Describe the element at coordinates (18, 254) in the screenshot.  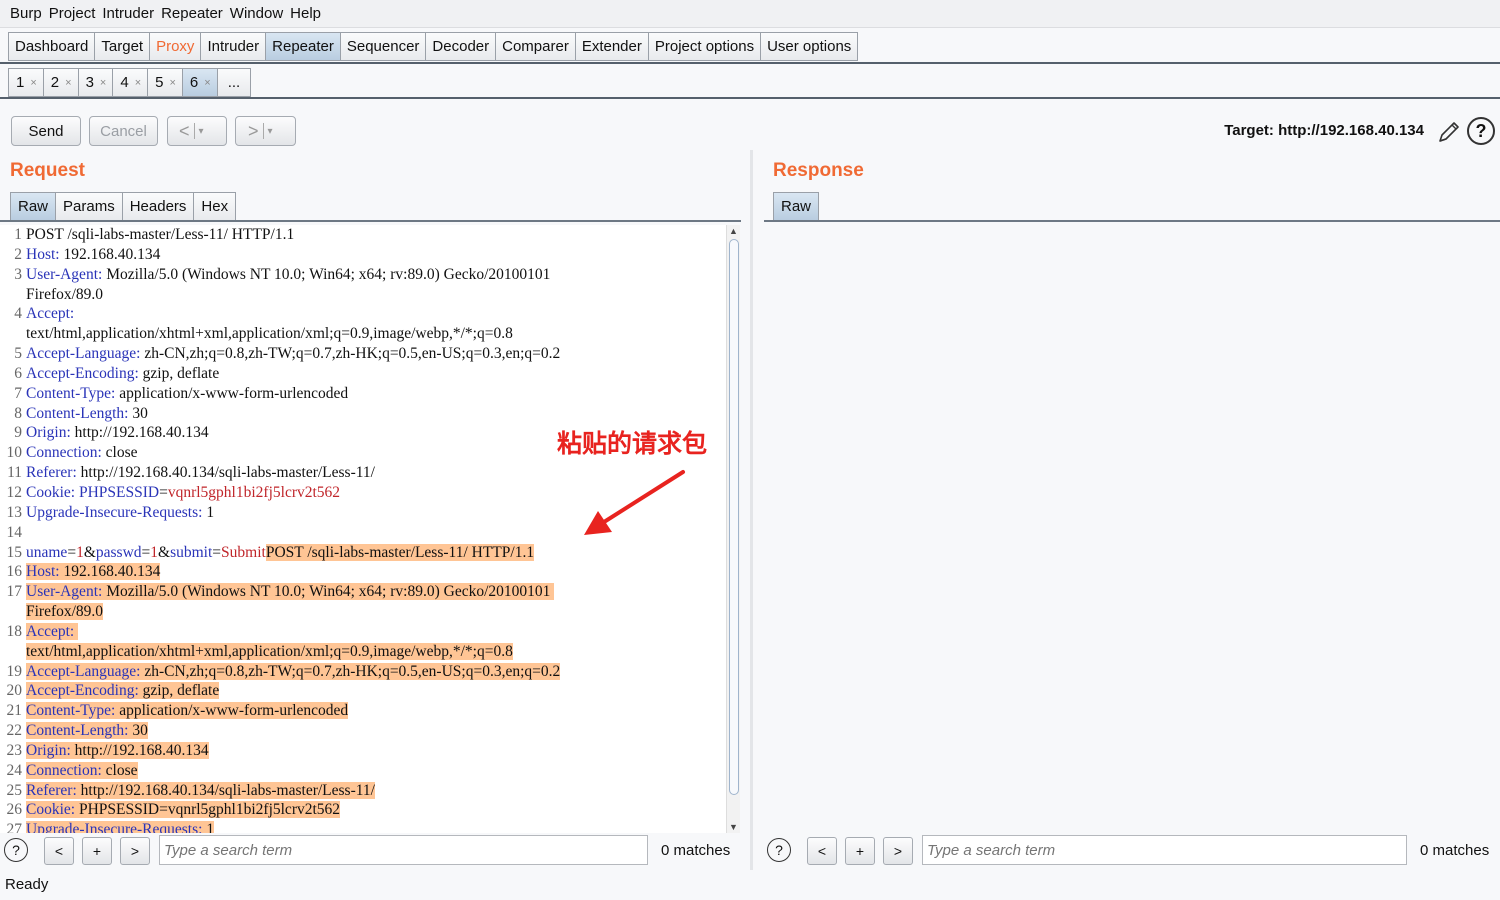
I see `line-number: 2` at that location.